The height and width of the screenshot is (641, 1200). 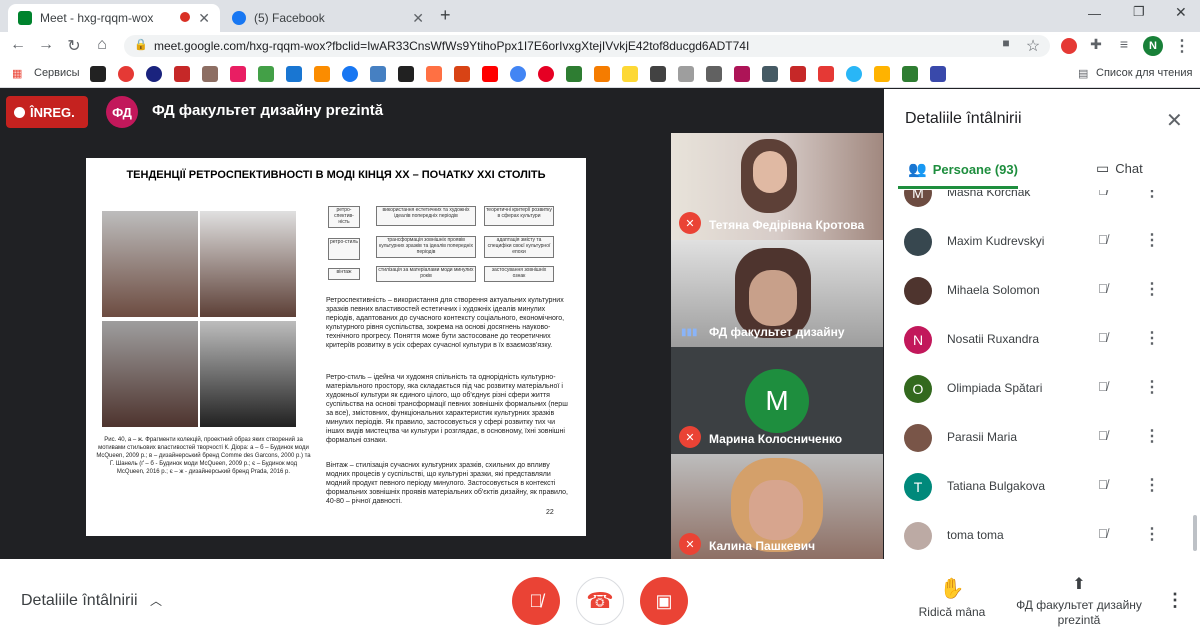 I want to click on list-item: toma toma 🎙̸ ⋮, so click(x=1042, y=535).